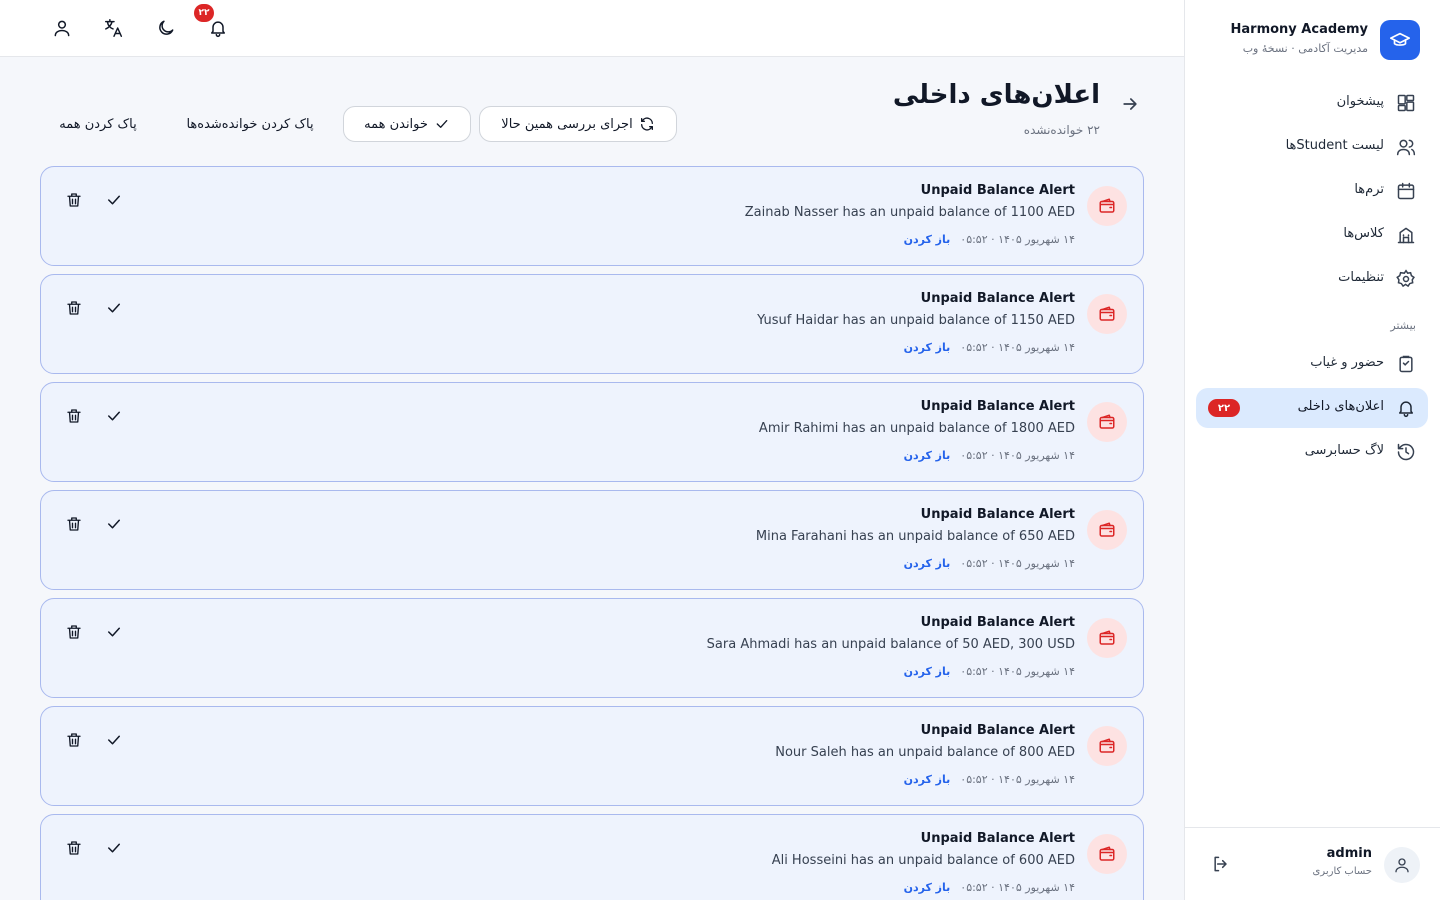 Image resolution: width=1440 pixels, height=900 pixels. I want to click on sidebar-item-settings: تنظیمات, so click(1312, 279).